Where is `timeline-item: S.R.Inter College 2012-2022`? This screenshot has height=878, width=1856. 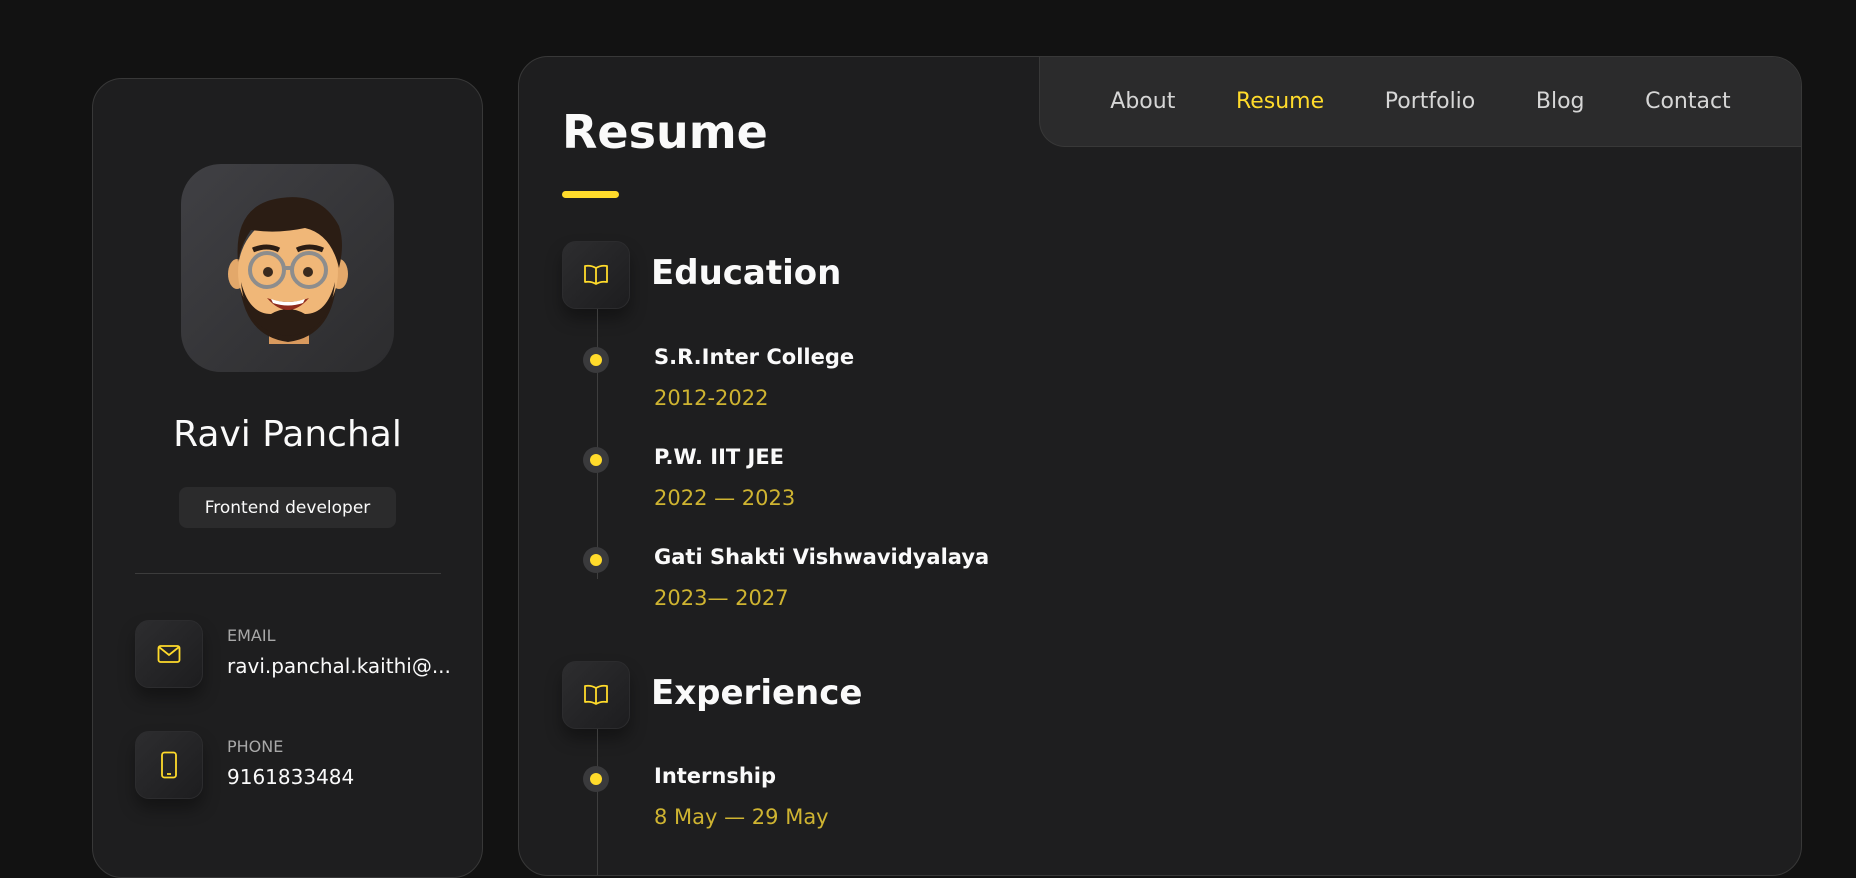
timeline-item: S.R.Inter College 2012-2022 is located at coordinates (883, 386).